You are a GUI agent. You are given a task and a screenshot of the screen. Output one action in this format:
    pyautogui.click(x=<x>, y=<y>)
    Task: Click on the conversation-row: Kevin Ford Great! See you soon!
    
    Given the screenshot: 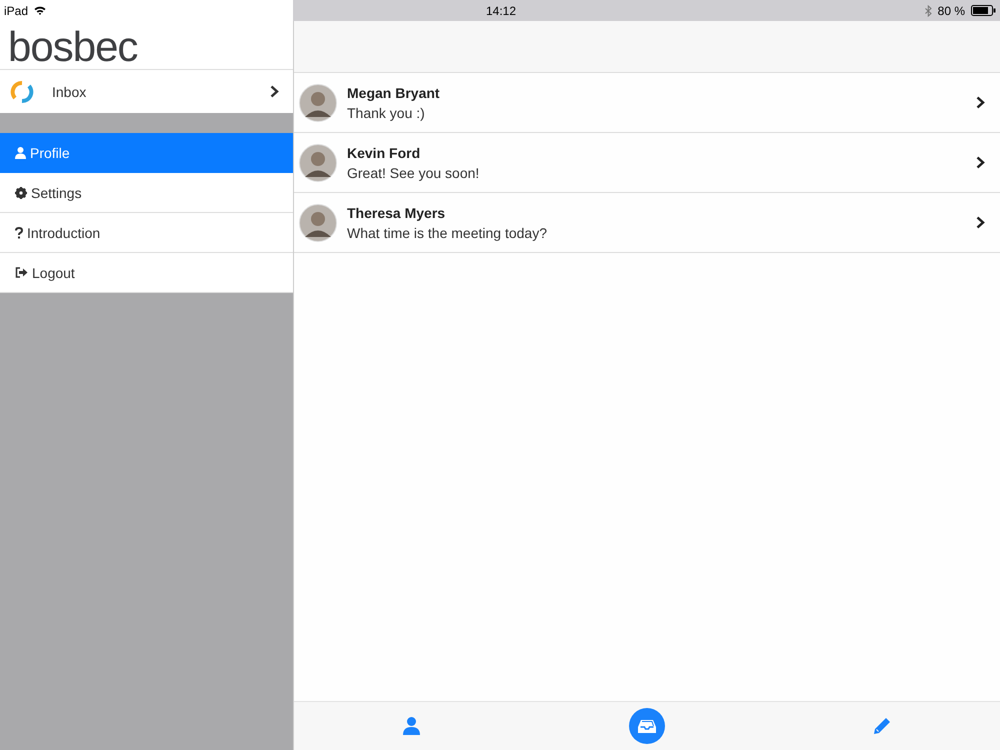 What is the action you would take?
    pyautogui.click(x=647, y=163)
    